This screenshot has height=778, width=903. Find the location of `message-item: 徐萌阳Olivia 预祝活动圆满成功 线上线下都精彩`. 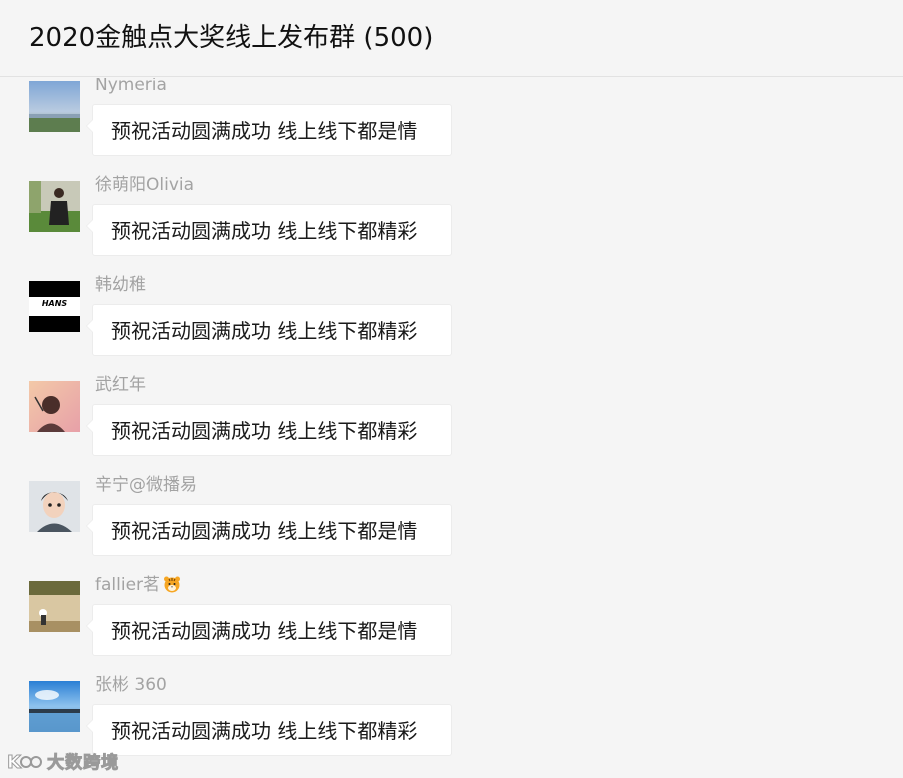

message-item: 徐萌阳Olivia 预祝活动圆满成功 线上线下都精彩 is located at coordinates (451, 226).